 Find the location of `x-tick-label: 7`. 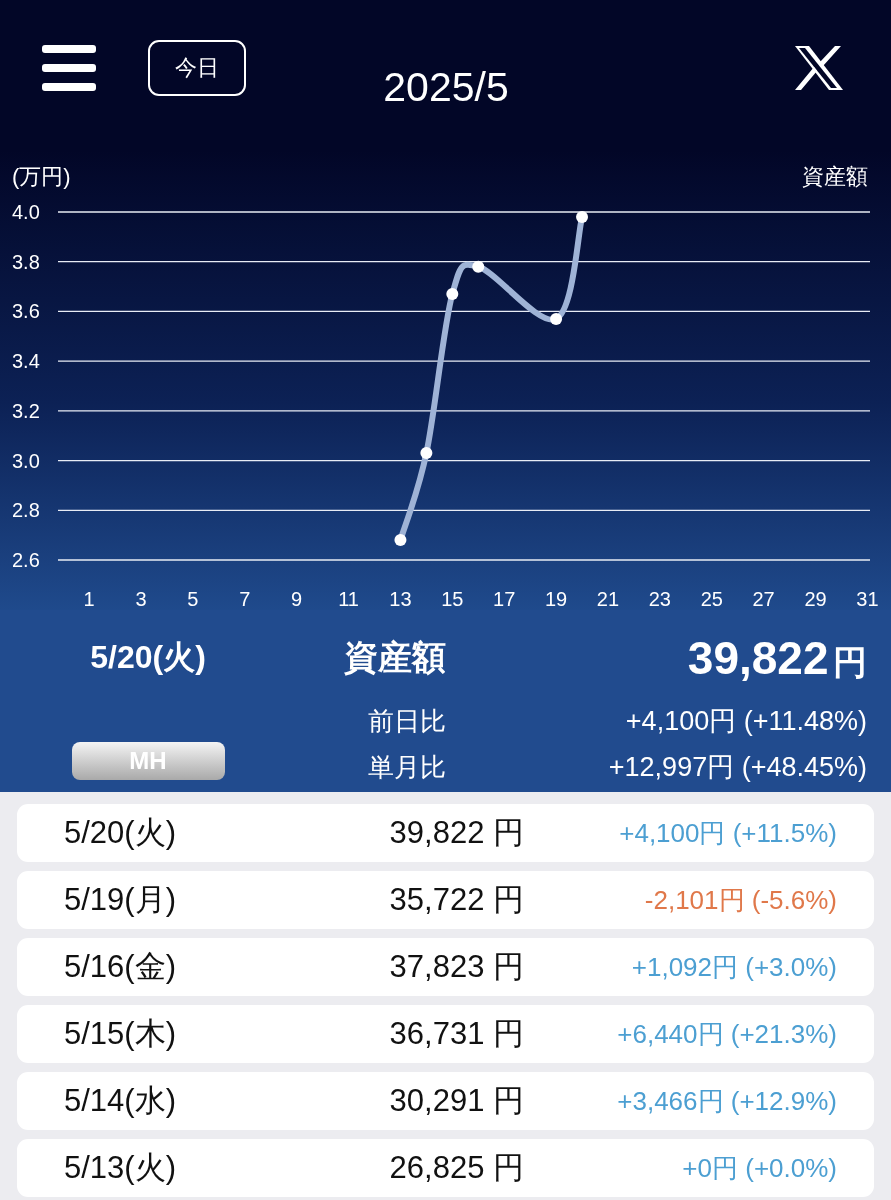

x-tick-label: 7 is located at coordinates (245, 599).